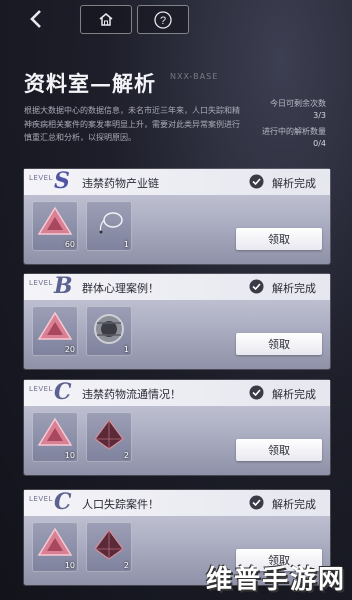  Describe the element at coordinates (69, 349) in the screenshot. I see `reward-qty: 20` at that location.